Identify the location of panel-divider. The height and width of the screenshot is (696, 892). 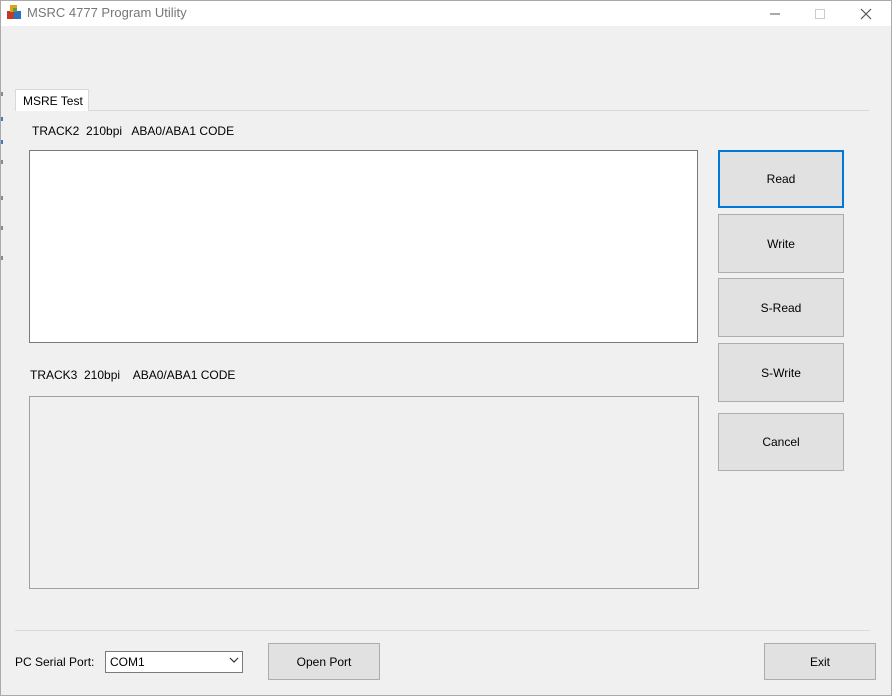
(442, 630).